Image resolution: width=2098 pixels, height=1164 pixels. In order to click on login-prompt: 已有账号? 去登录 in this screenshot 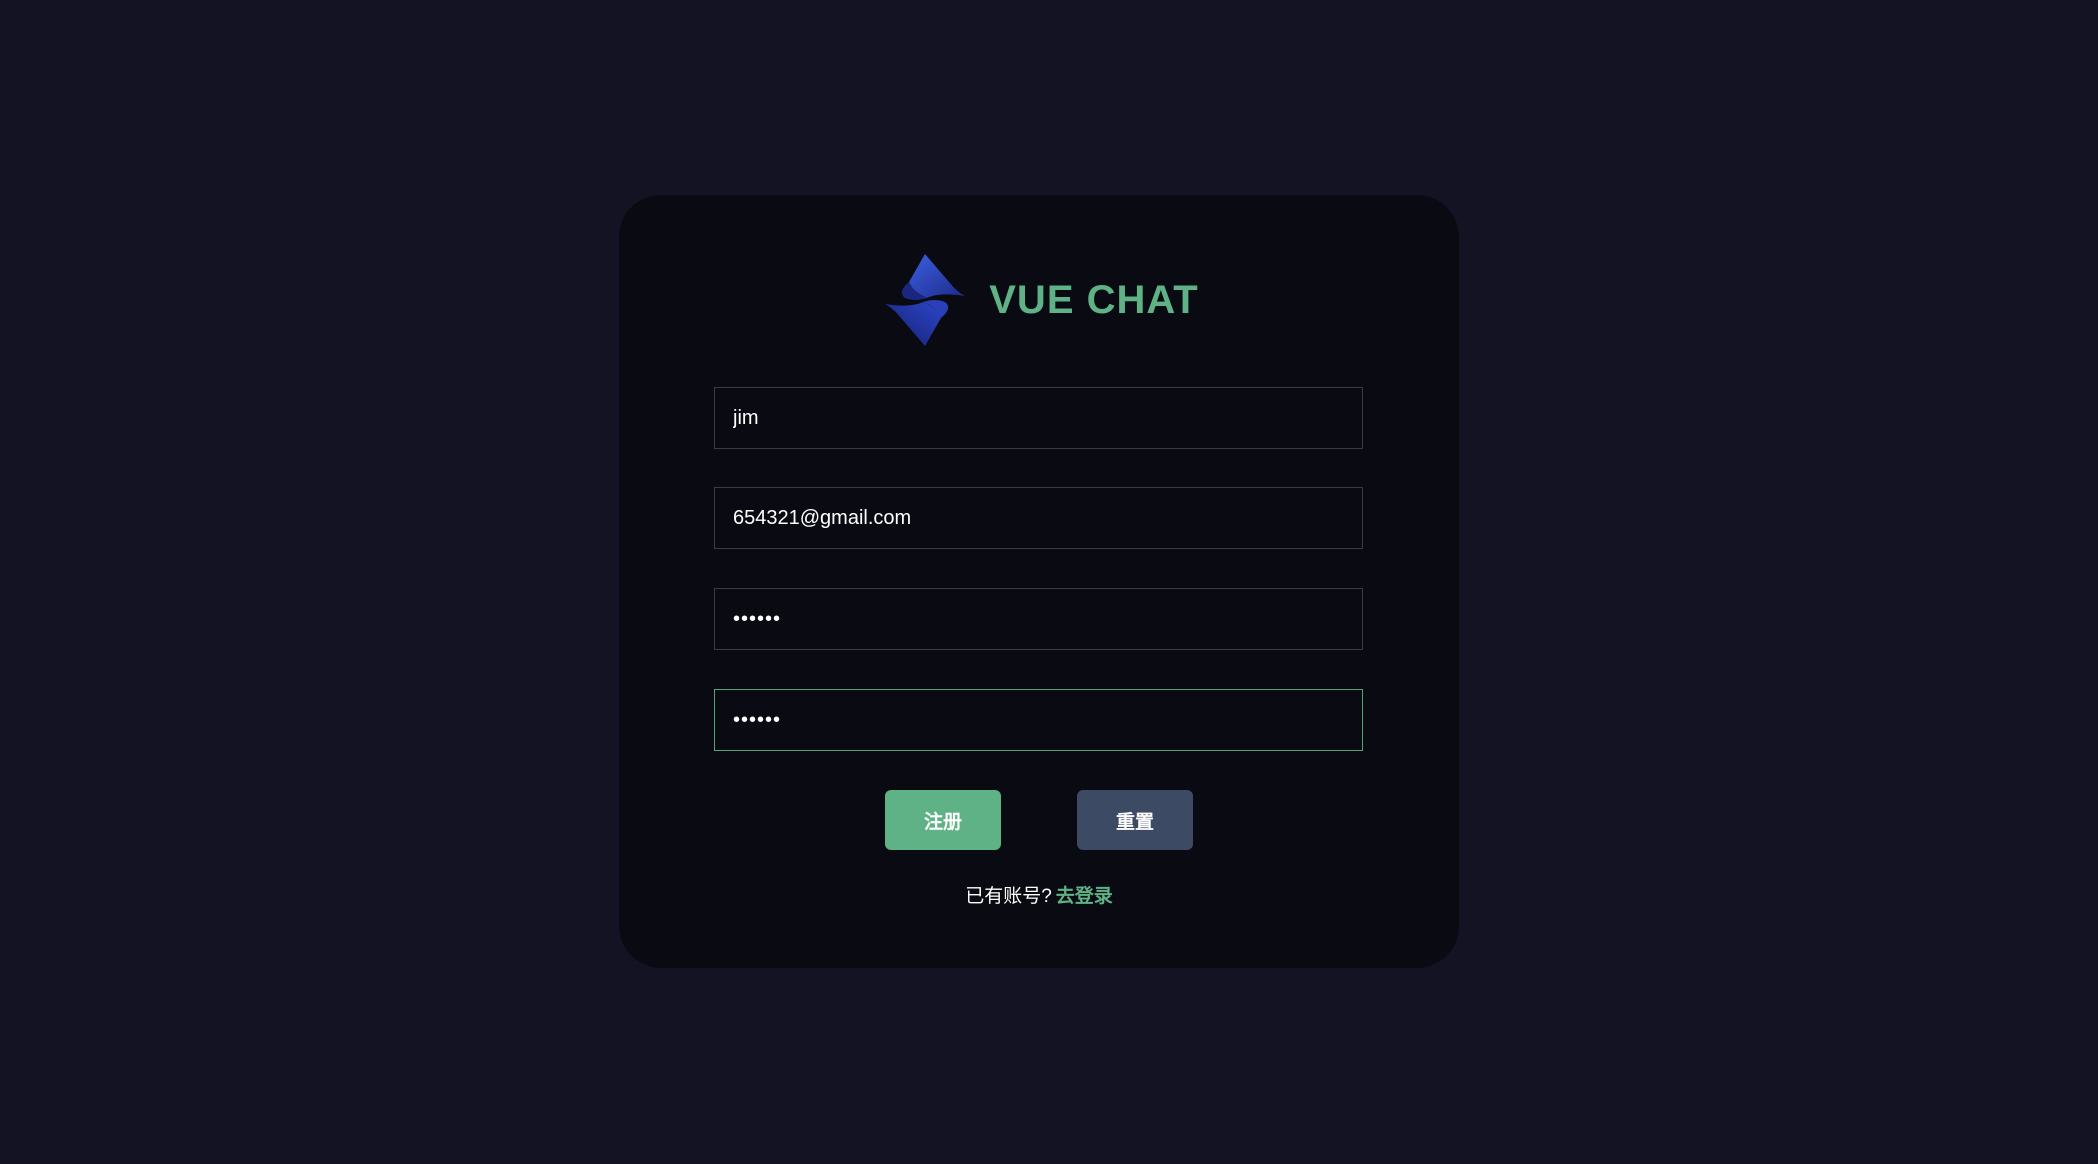, I will do `click(1039, 894)`.